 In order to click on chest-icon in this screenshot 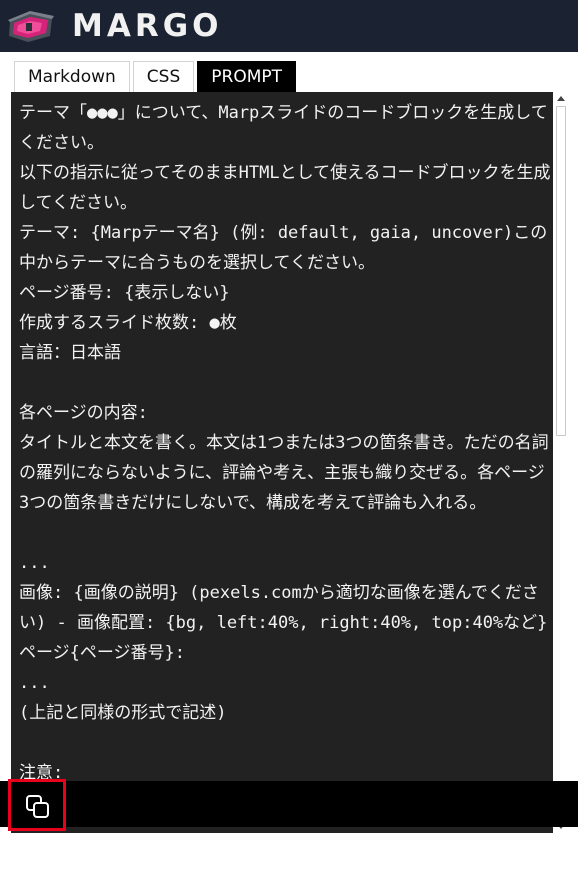, I will do `click(31, 26)`.